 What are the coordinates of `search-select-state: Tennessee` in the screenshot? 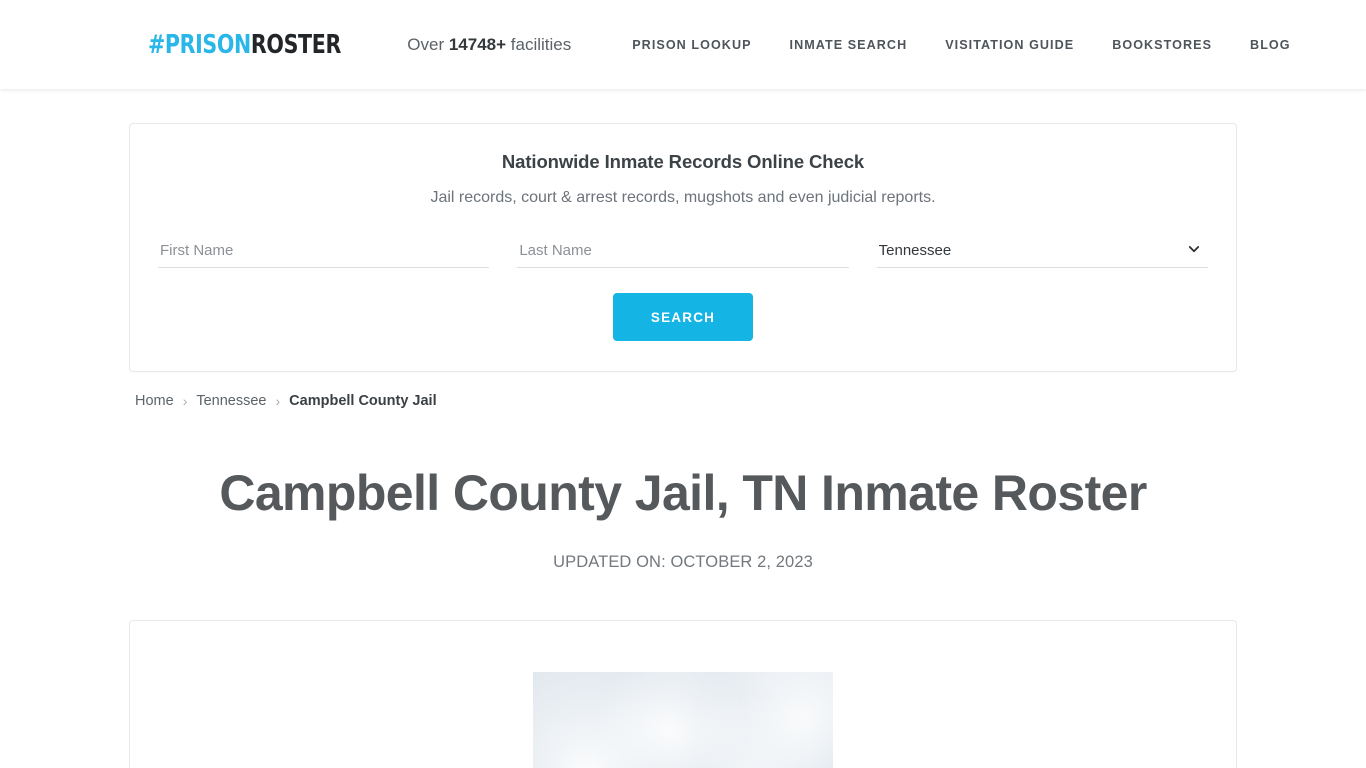 It's located at (1042, 253).